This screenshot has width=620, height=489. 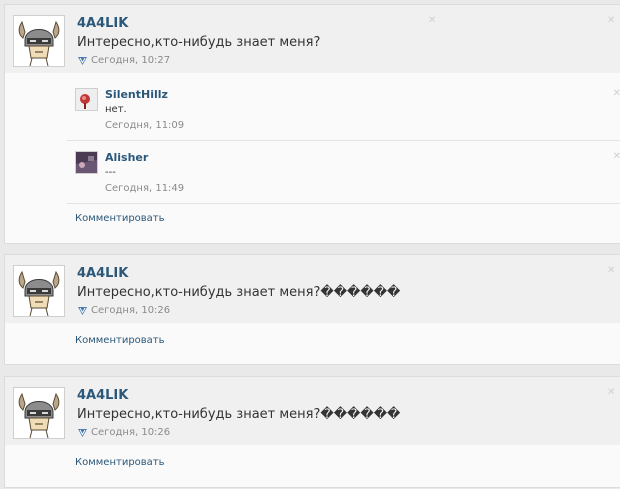 I want to click on post-meta: Сегодня, 10:27, so click(x=123, y=60).